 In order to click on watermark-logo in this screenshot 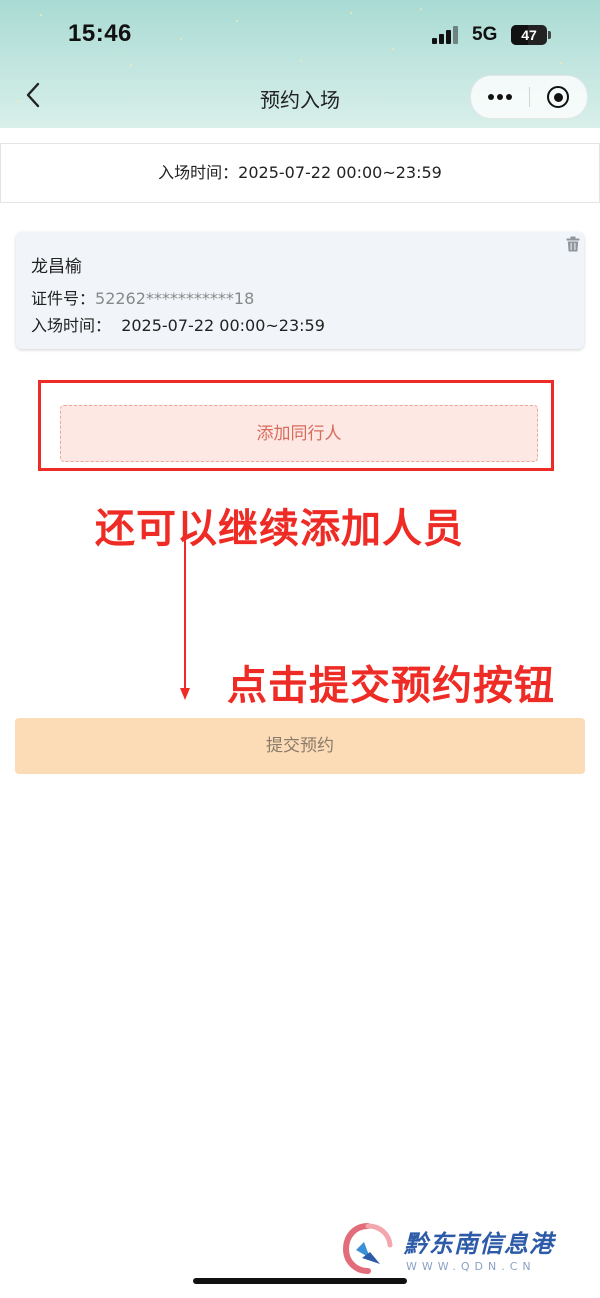, I will do `click(367, 1248)`.